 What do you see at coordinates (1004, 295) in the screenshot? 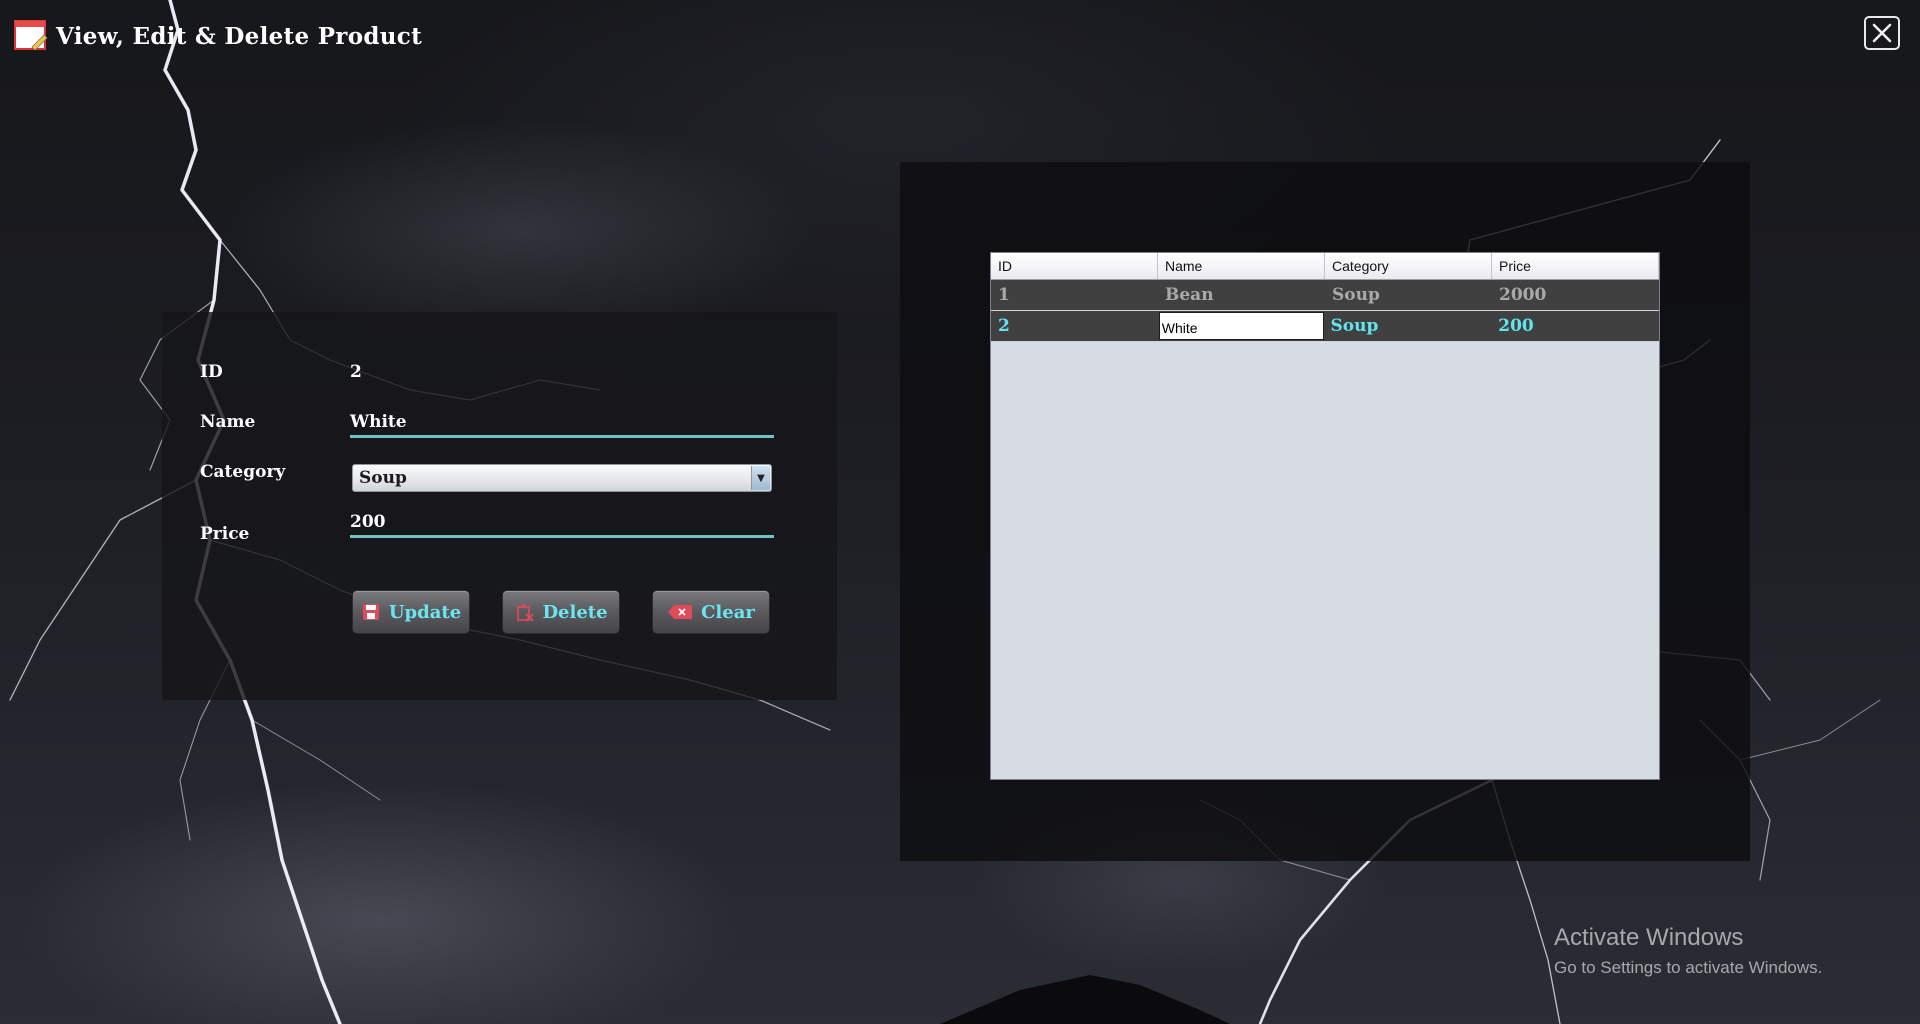
I see `cell-id: 1` at bounding box center [1004, 295].